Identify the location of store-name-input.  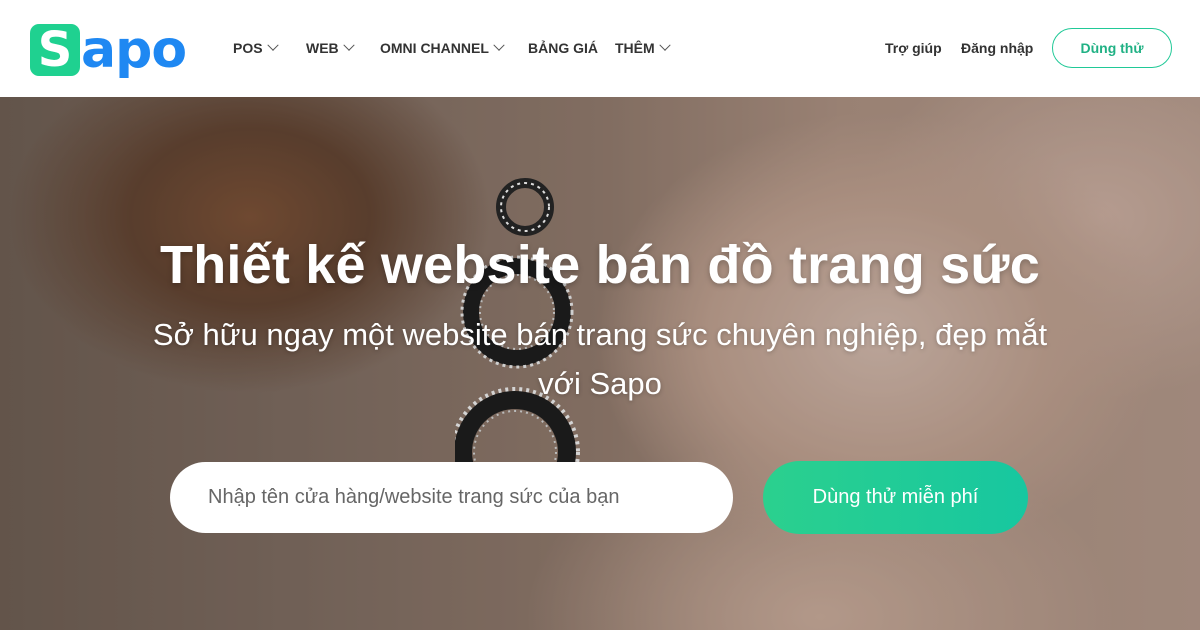
(451, 497).